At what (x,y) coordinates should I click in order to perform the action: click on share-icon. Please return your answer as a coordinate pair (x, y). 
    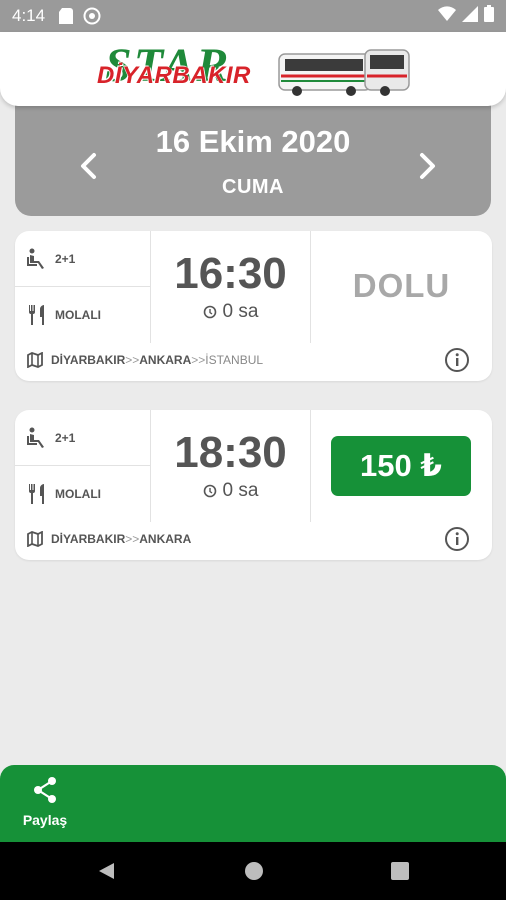
    Looking at the image, I should click on (45, 790).